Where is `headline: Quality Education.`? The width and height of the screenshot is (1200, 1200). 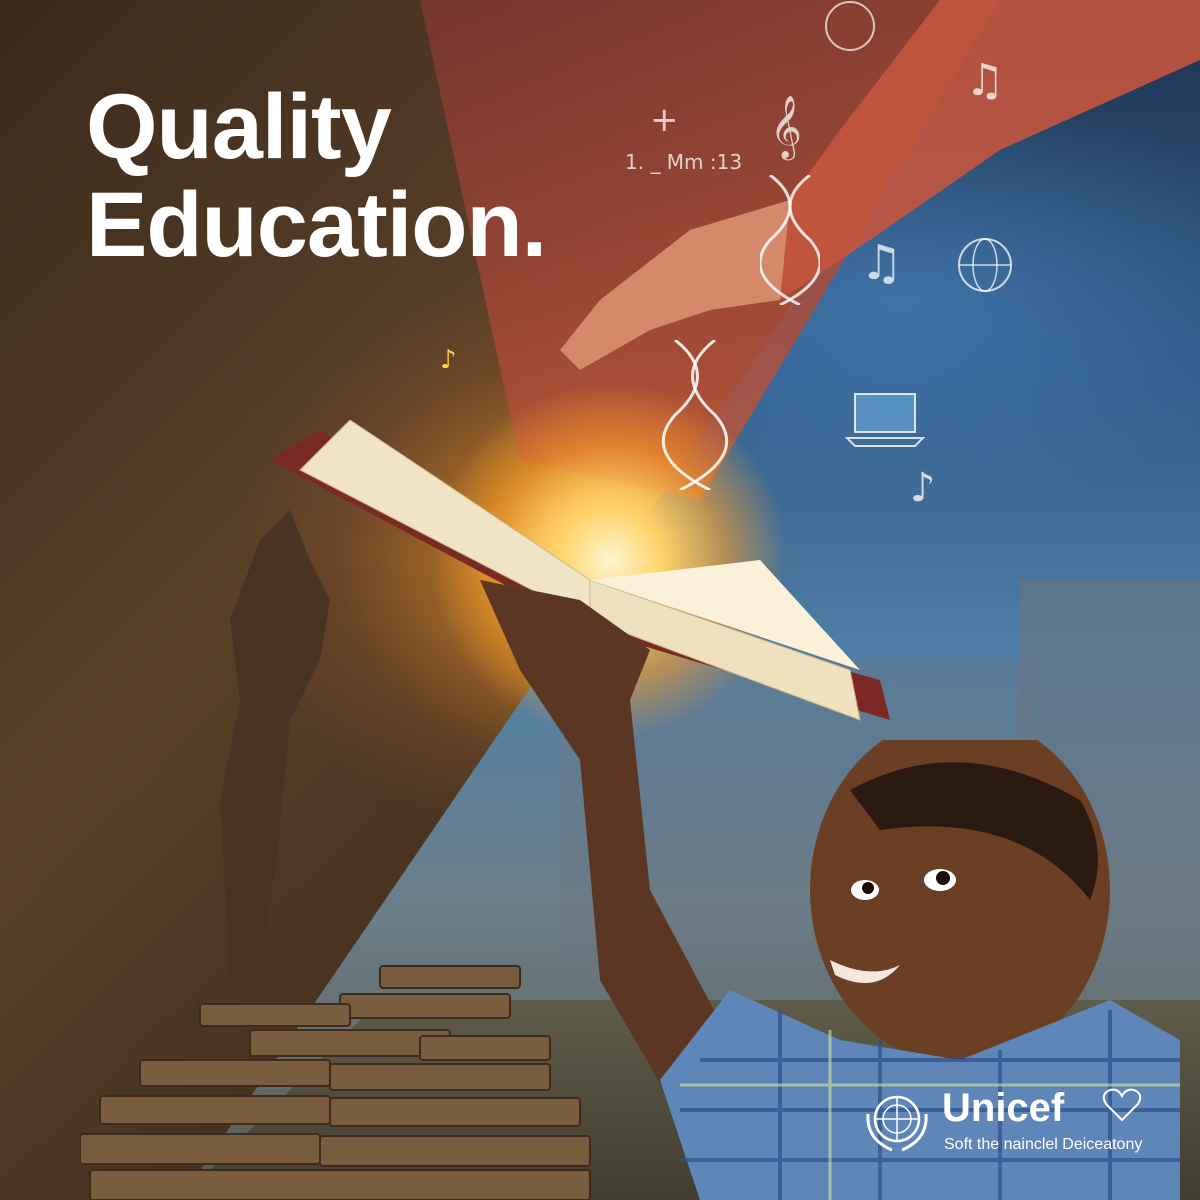 headline: Quality Education. is located at coordinates (316, 176).